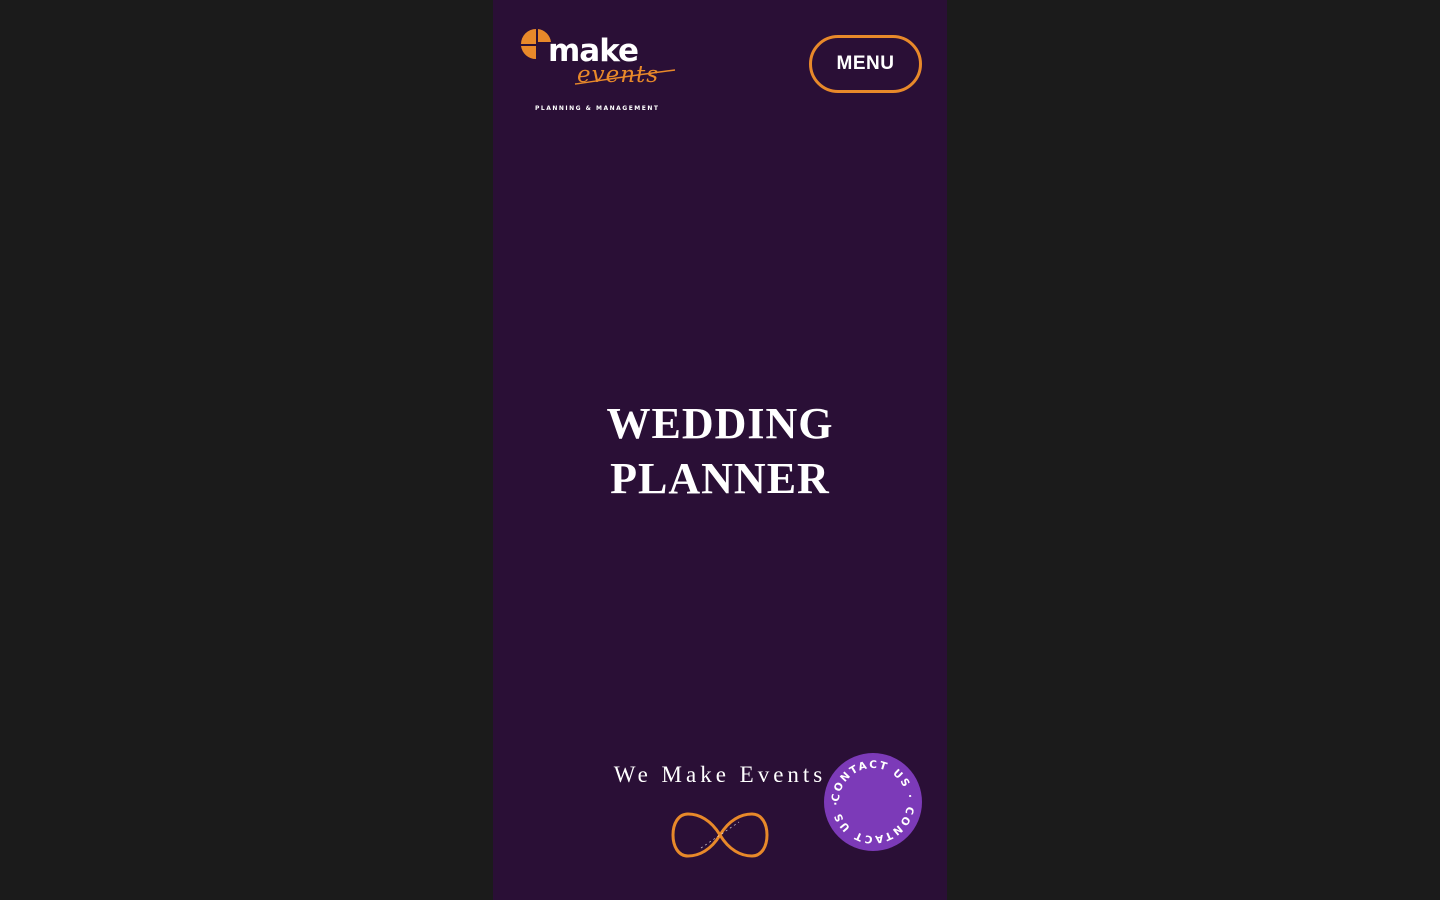 This screenshot has height=900, width=1440. Describe the element at coordinates (597, 108) in the screenshot. I see `logo-tagline: PLANNING & MANAGEMENT` at that location.